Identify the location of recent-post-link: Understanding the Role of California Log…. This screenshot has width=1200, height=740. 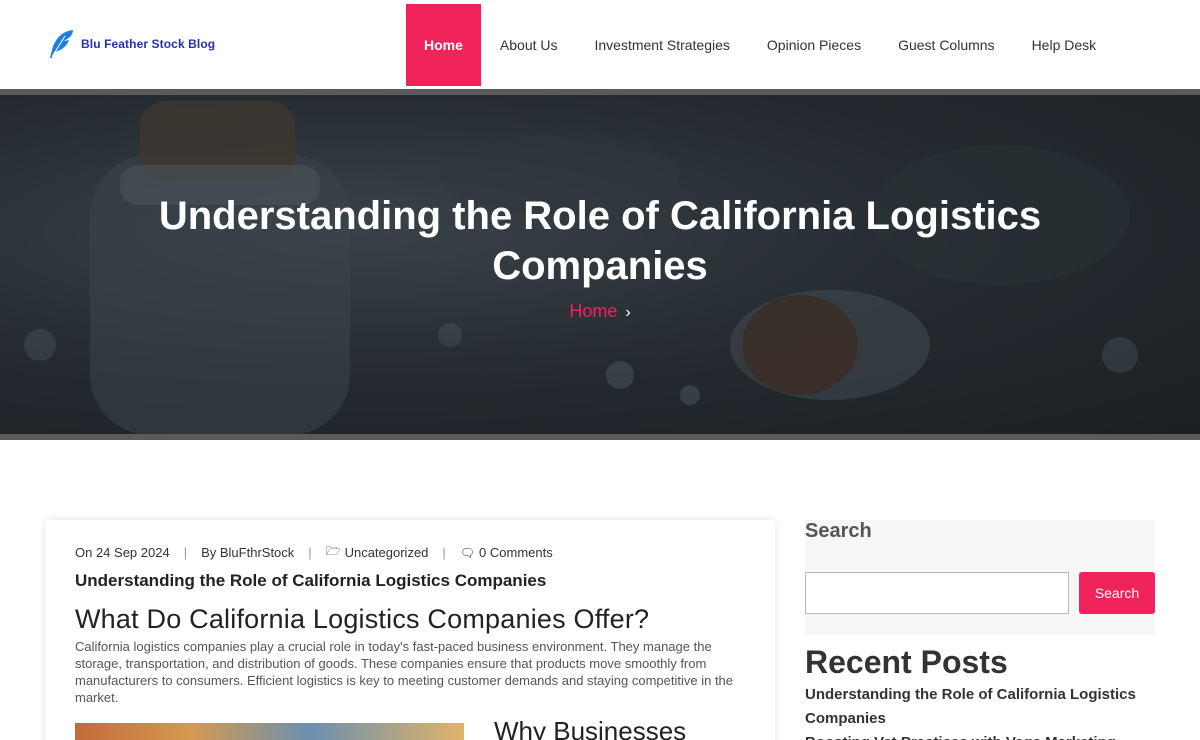
(980, 707).